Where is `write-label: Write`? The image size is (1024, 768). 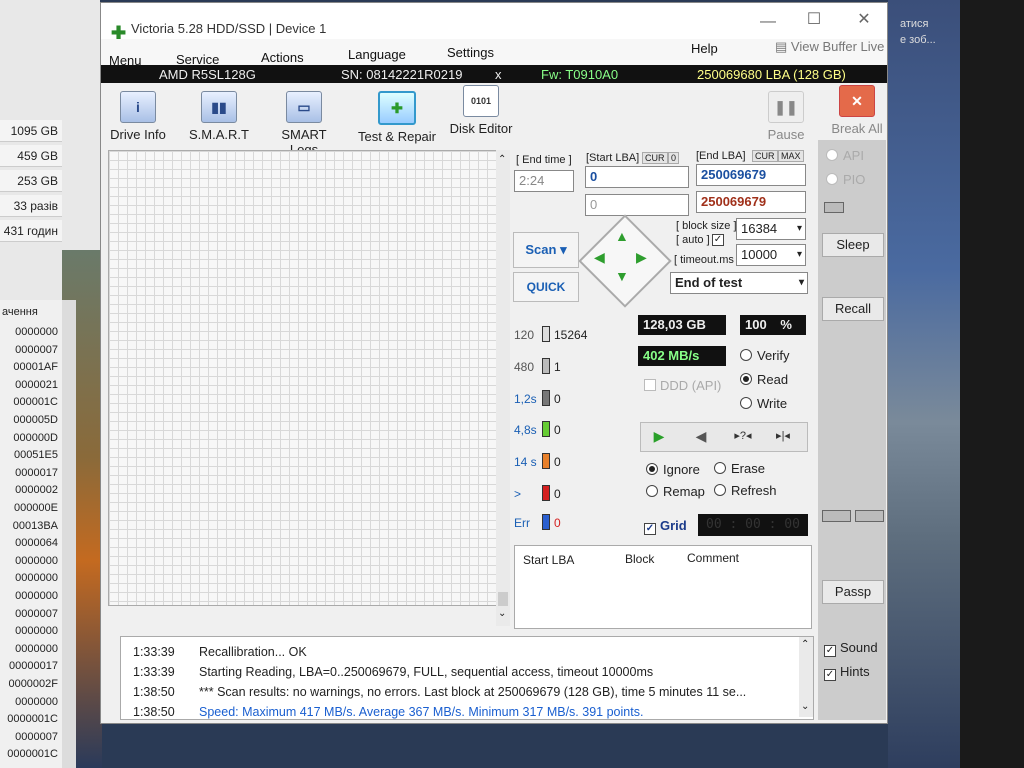 write-label: Write is located at coordinates (772, 403).